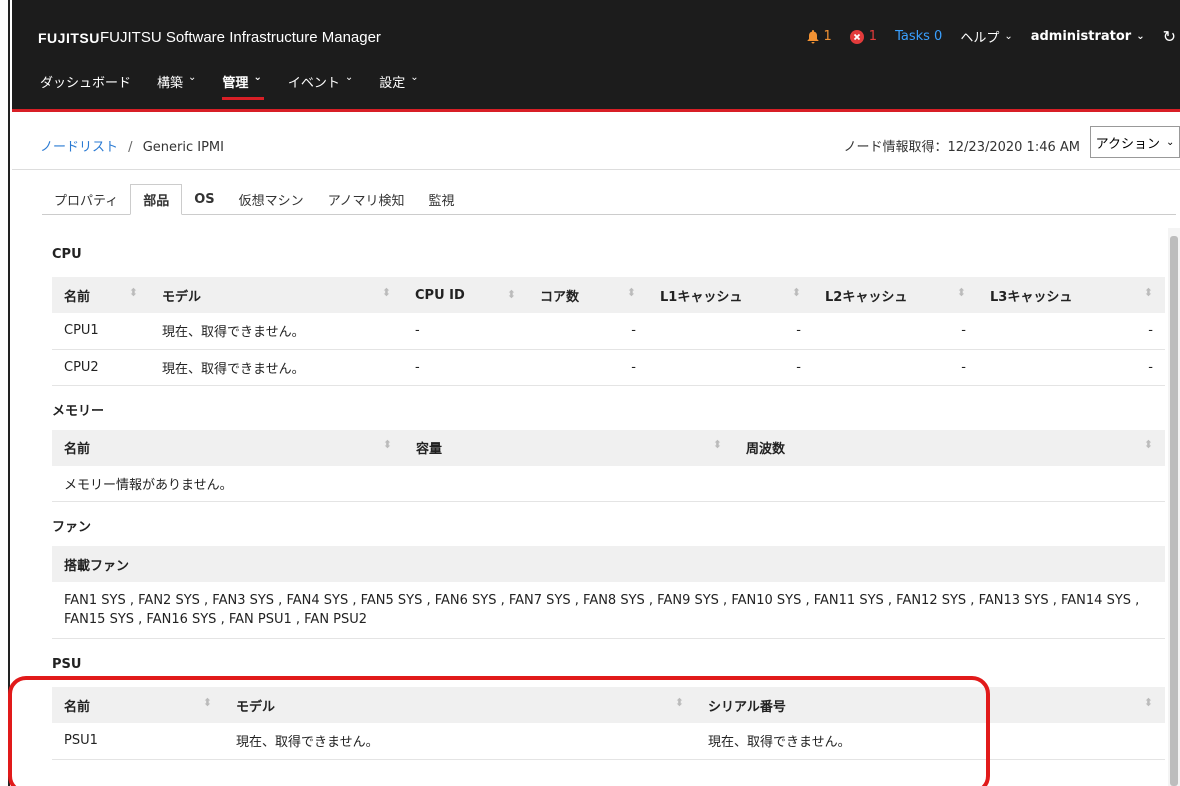 The height and width of the screenshot is (786, 1180). I want to click on column-header-label: シリアル番号, so click(747, 707).